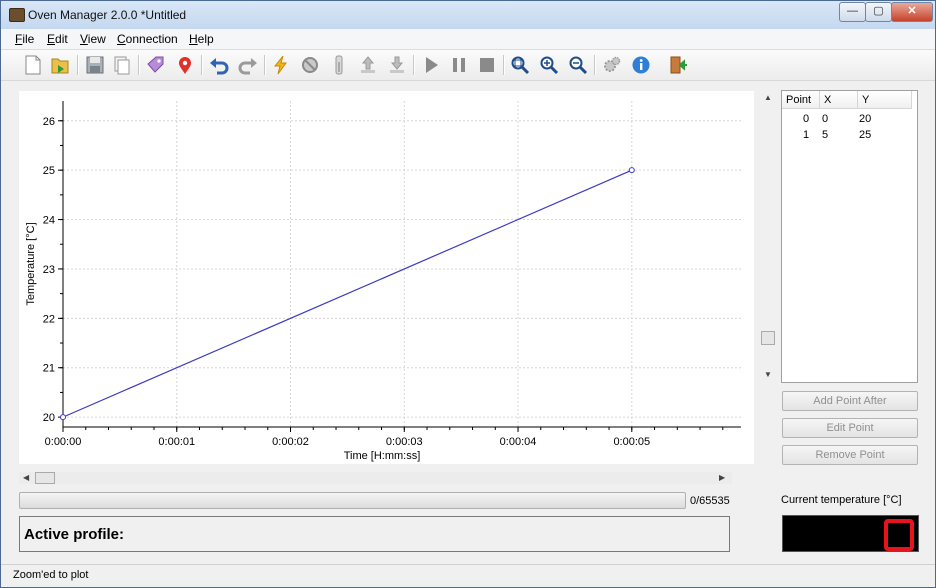  I want to click on zoom-fit-icon, so click(520, 65).